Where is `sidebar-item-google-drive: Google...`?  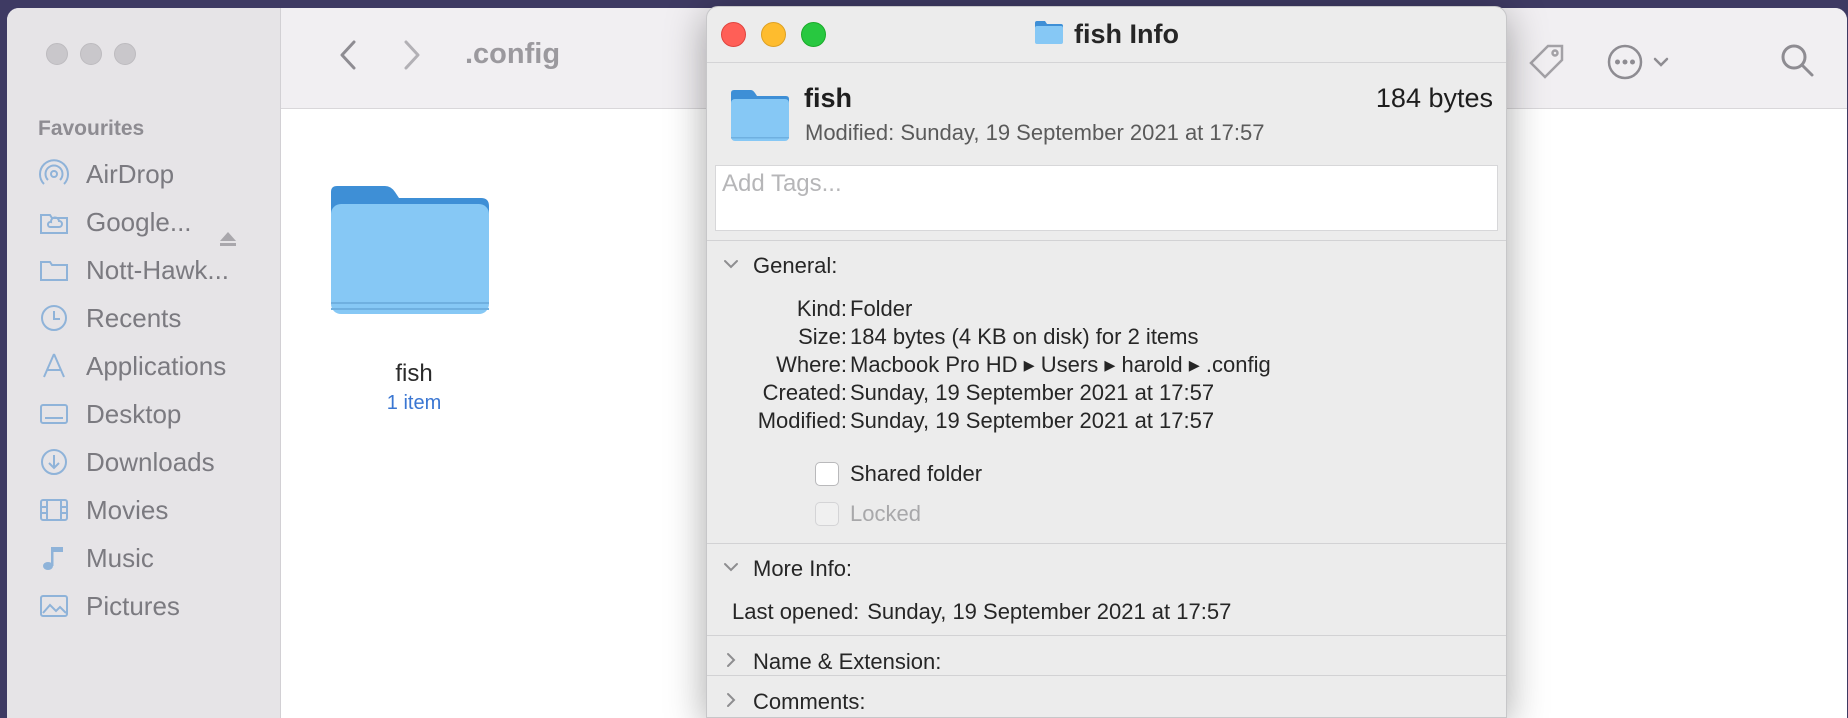
sidebar-item-google-drive: Google... is located at coordinates (115, 222).